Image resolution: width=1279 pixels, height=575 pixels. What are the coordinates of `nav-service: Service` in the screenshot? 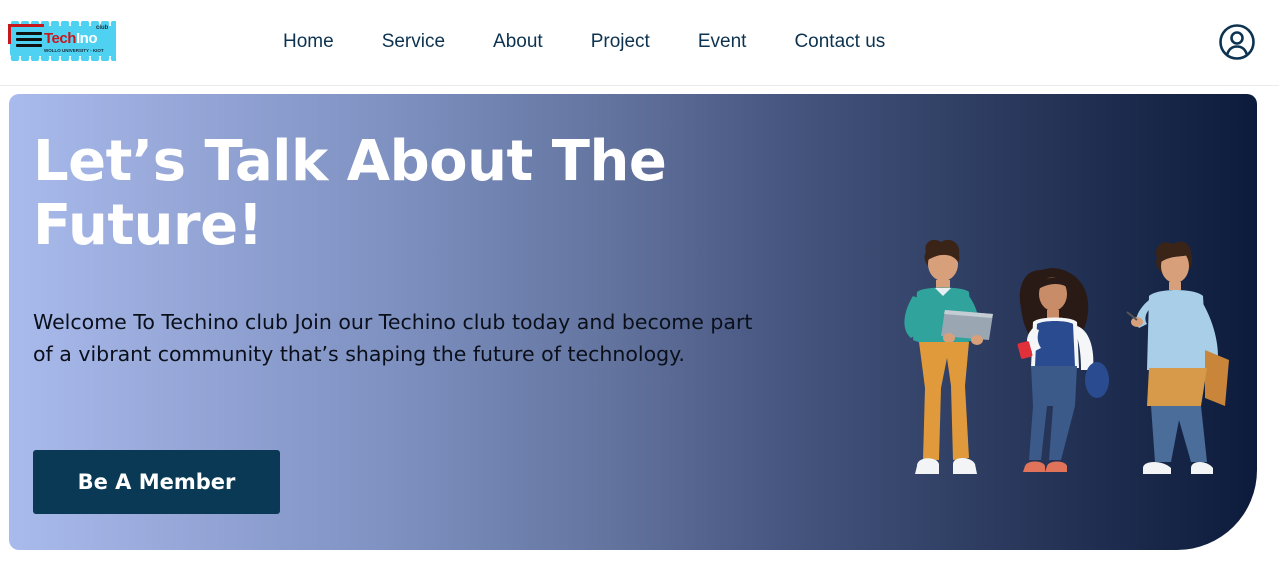 It's located at (413, 42).